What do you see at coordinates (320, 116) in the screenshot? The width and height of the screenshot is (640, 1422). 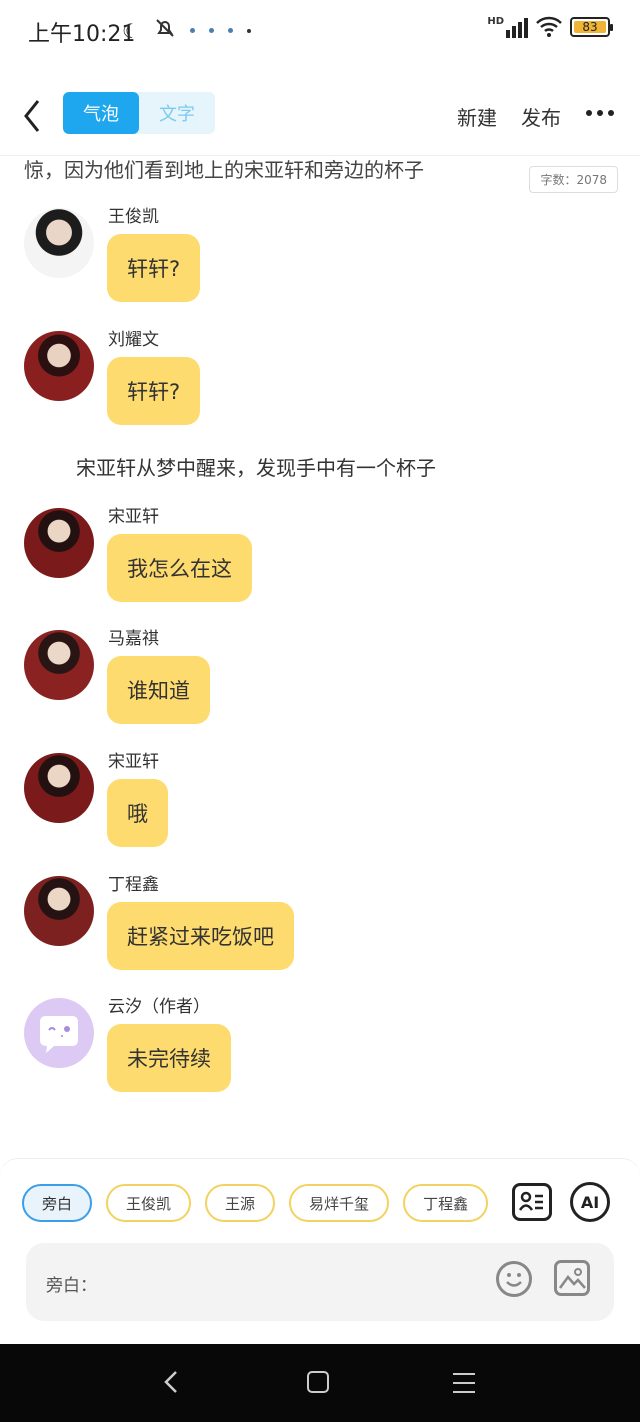 I see `header: 气泡 文字 新建 发布` at bounding box center [320, 116].